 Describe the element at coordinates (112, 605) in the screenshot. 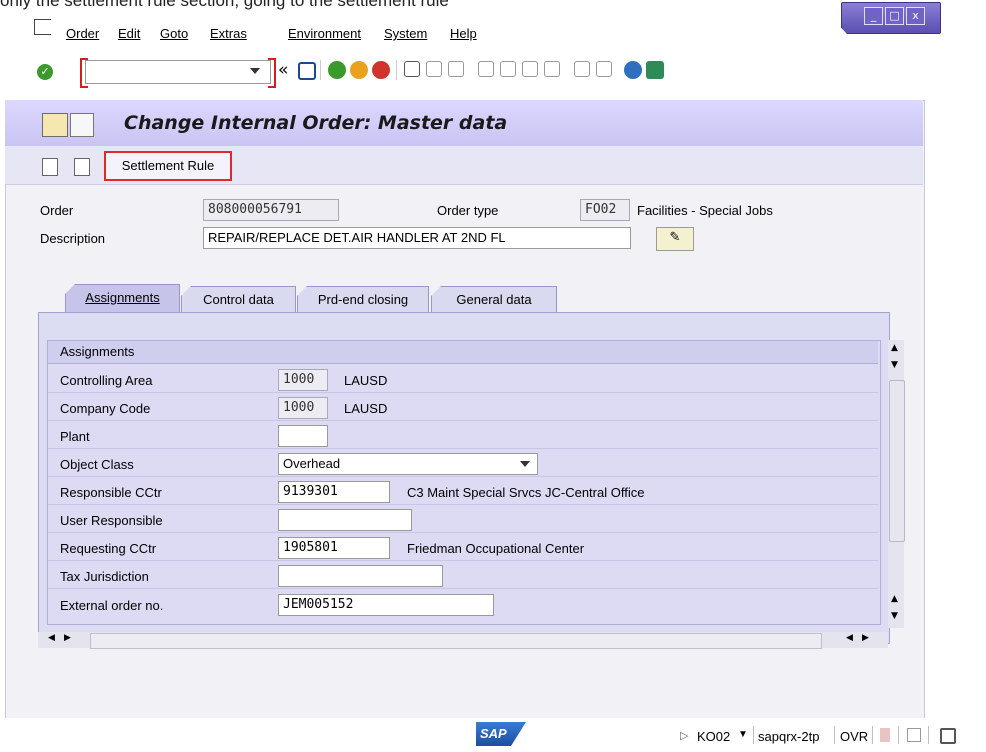

I see `external-order-label: External order no.` at that location.